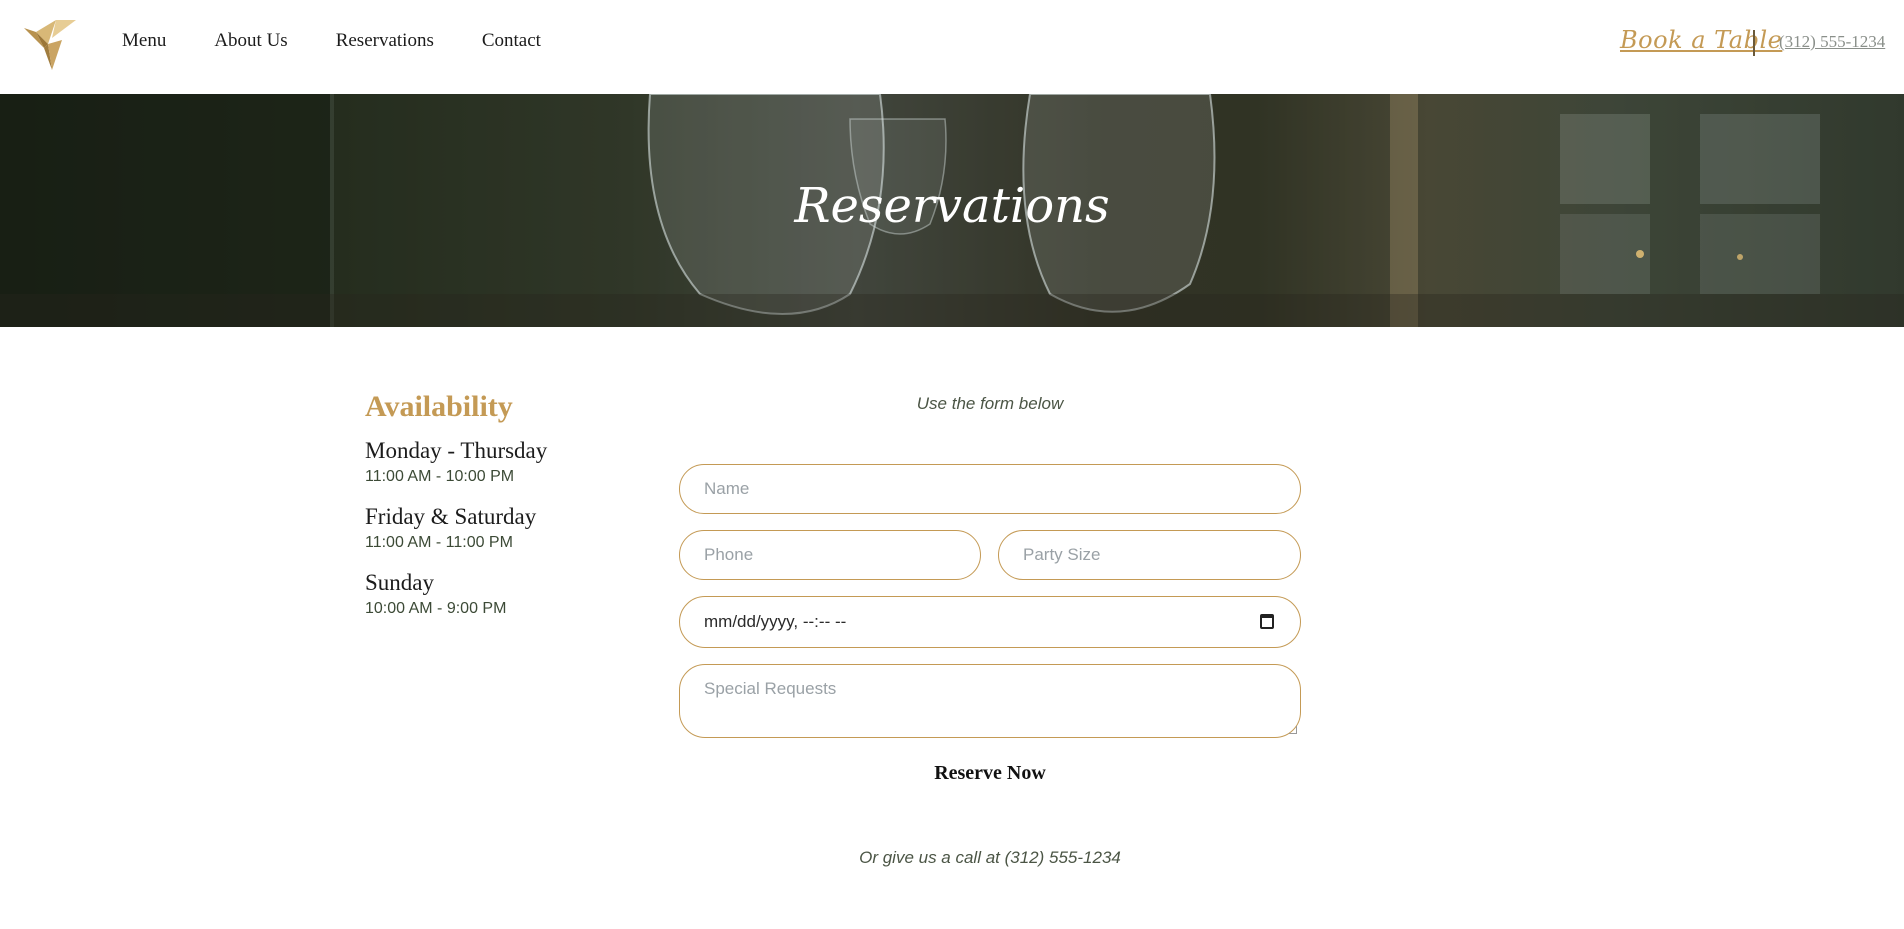 The width and height of the screenshot is (1904, 929). What do you see at coordinates (511, 41) in the screenshot?
I see `nav-contact: Contact` at bounding box center [511, 41].